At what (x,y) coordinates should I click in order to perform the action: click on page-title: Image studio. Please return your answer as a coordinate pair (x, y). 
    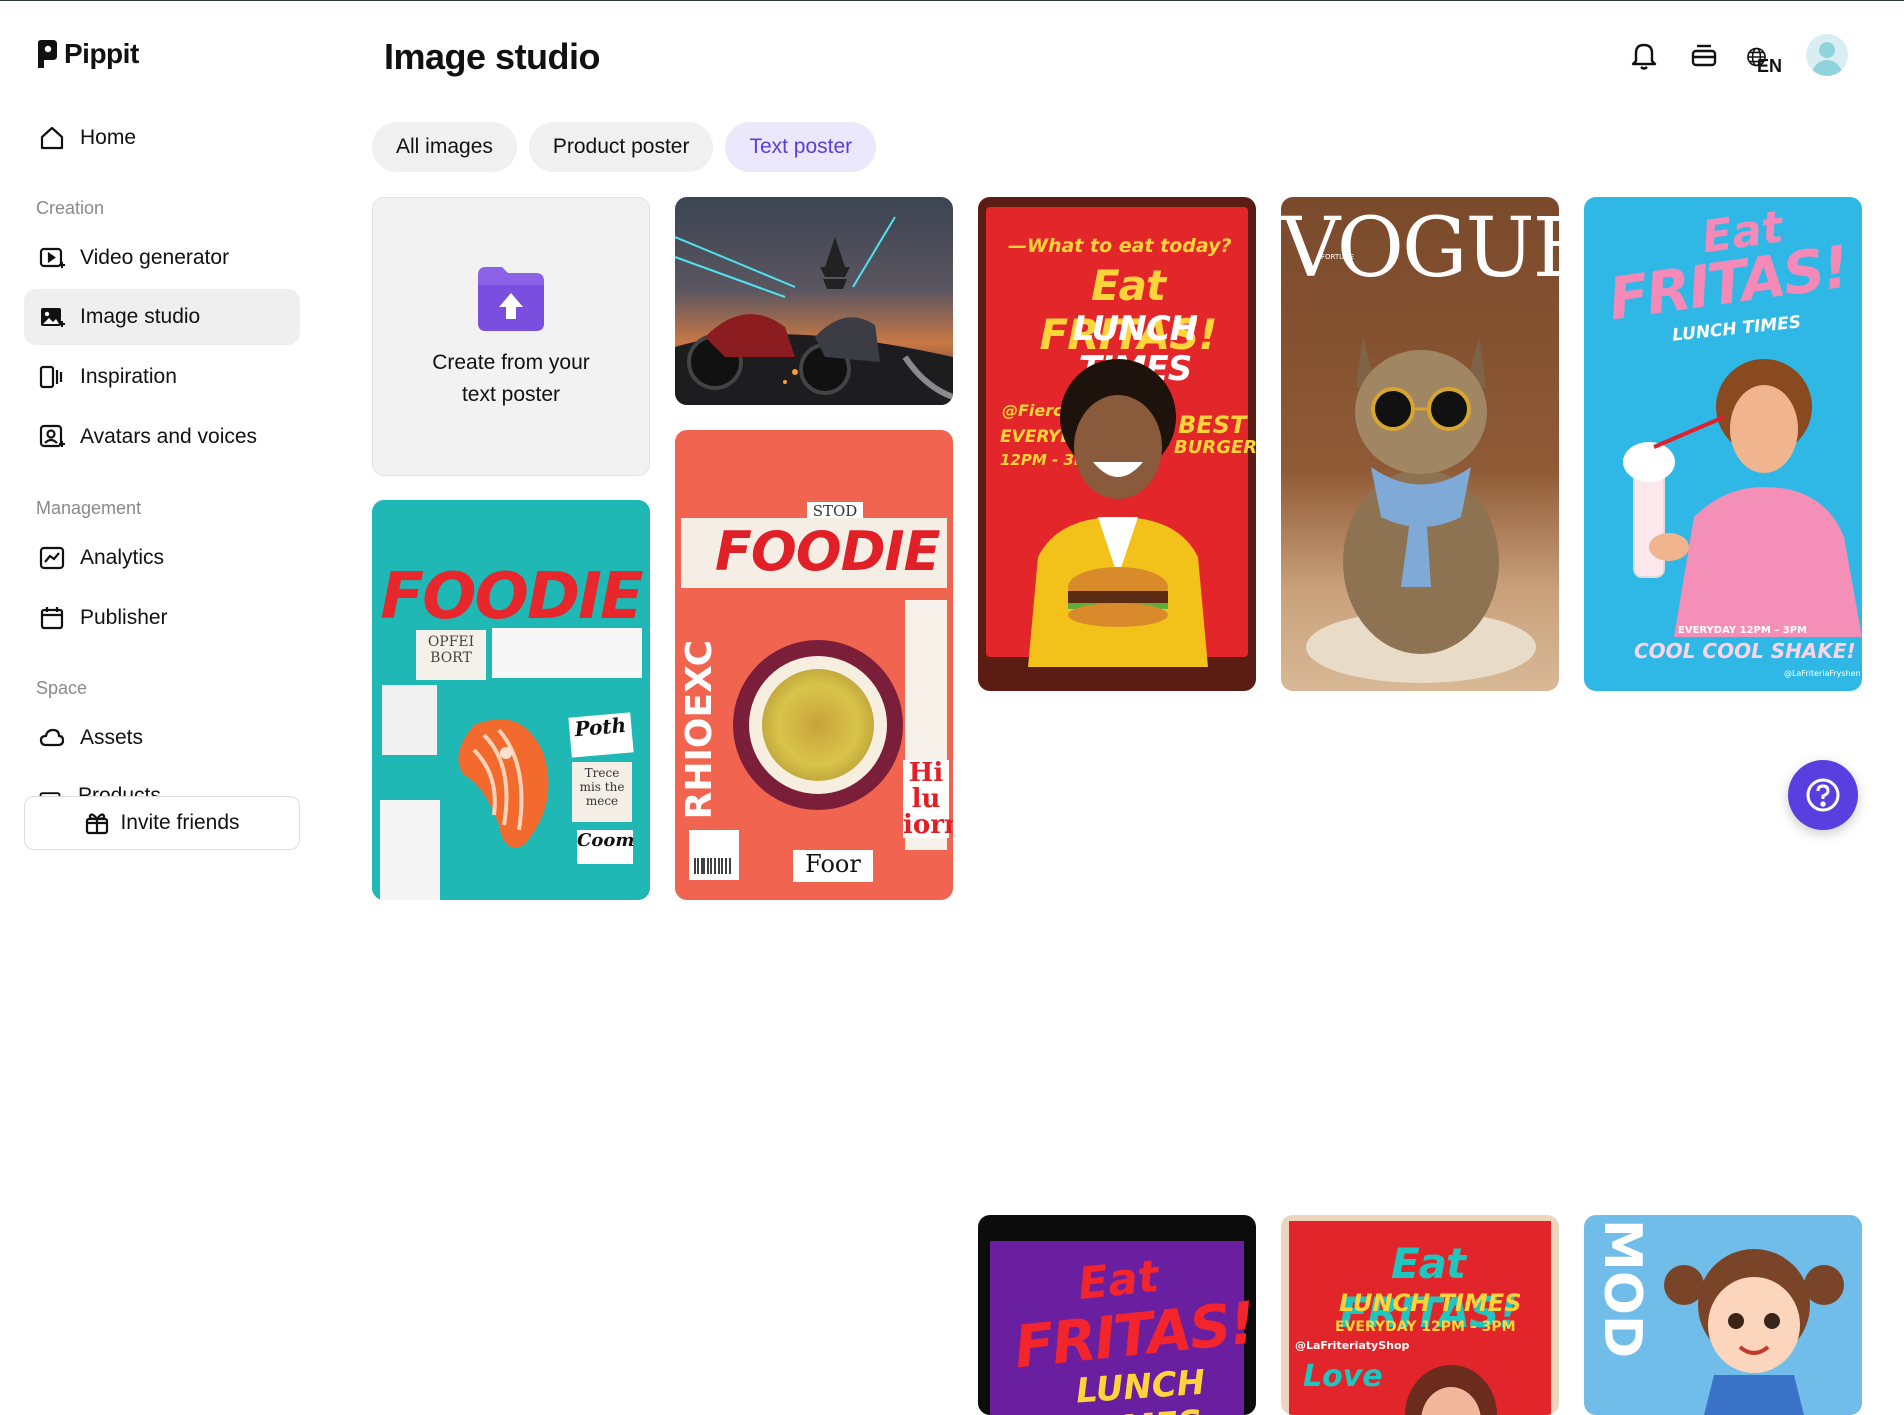
    Looking at the image, I should click on (492, 56).